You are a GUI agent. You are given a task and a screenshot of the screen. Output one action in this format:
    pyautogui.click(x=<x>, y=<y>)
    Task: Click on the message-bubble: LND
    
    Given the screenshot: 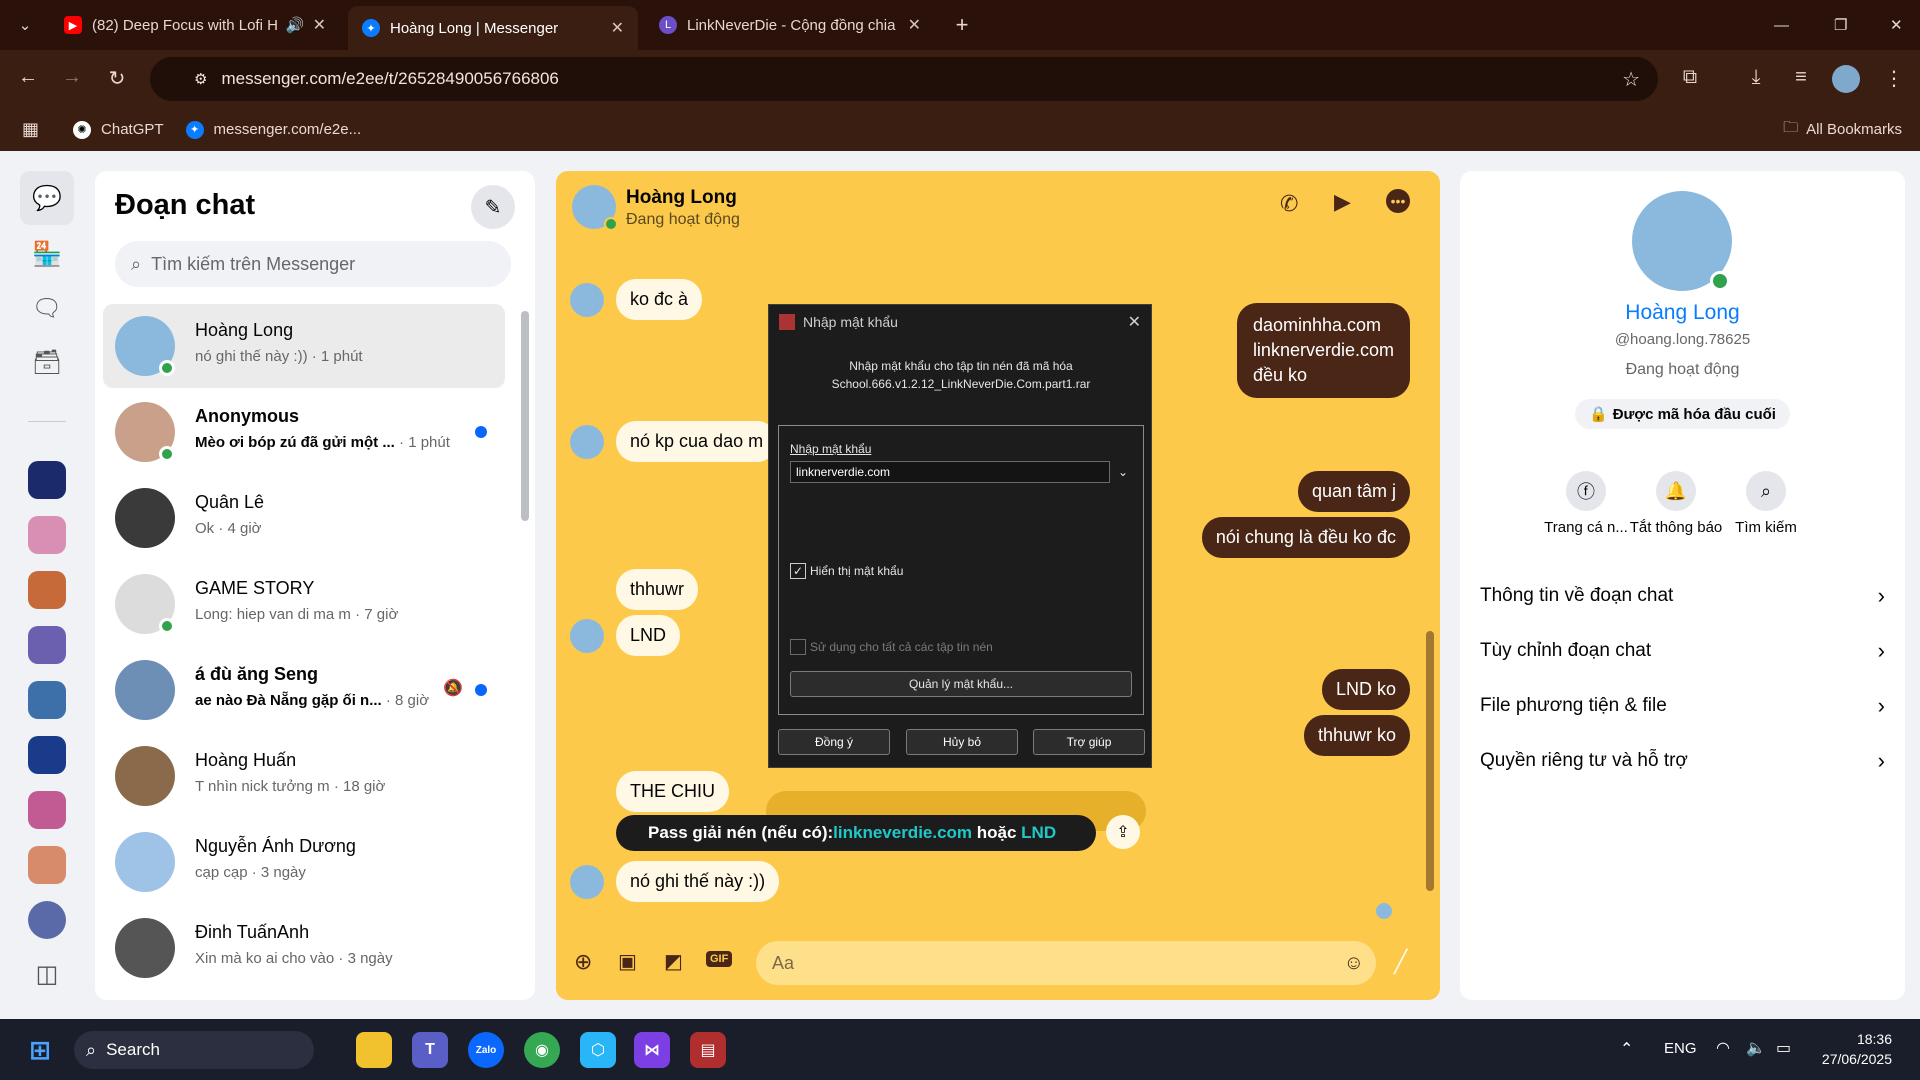 What is the action you would take?
    pyautogui.click(x=648, y=635)
    